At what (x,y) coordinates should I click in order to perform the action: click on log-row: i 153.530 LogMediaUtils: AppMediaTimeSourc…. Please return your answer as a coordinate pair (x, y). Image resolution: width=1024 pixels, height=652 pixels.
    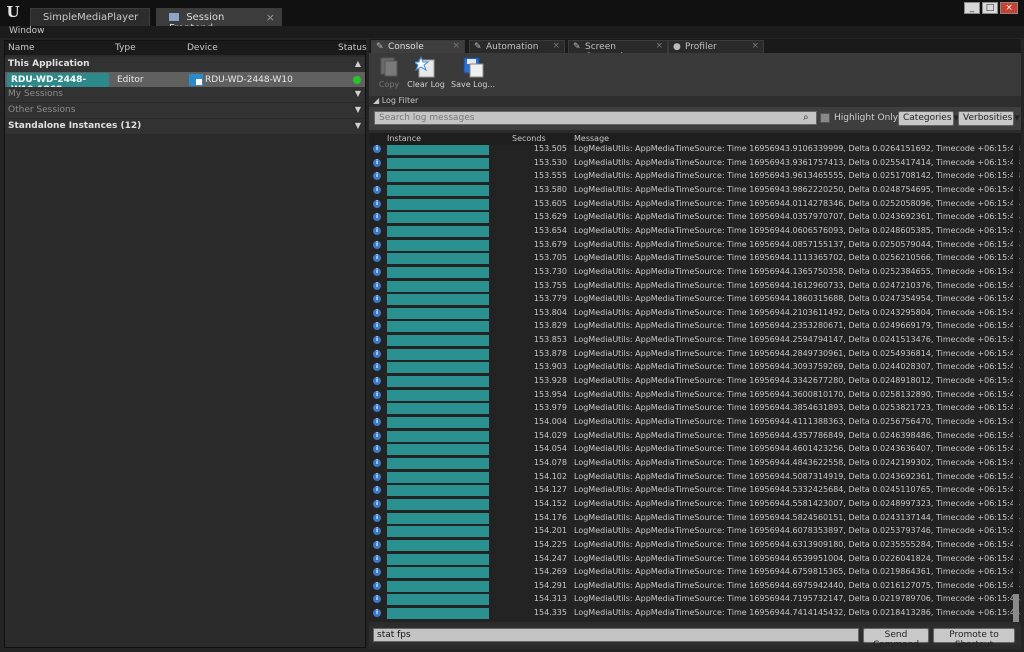
    Looking at the image, I should click on (695, 164).